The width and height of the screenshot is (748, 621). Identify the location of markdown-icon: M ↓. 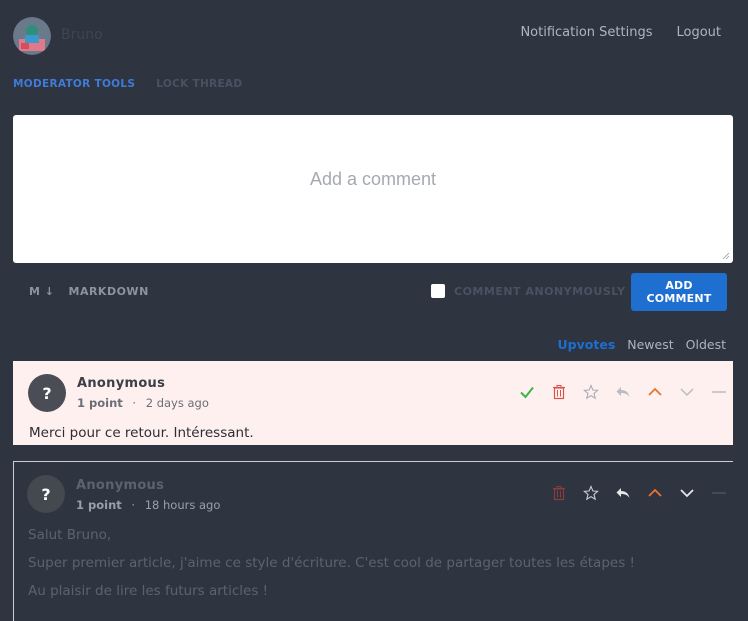
(42, 291).